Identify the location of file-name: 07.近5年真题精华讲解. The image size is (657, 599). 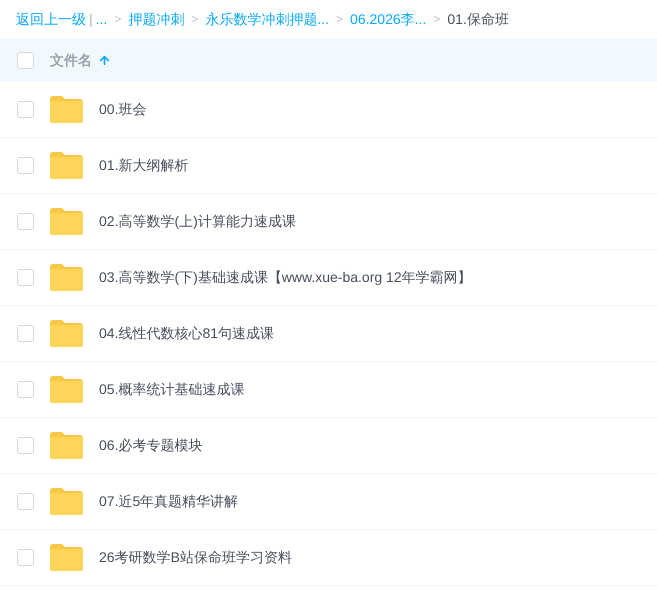
(168, 501).